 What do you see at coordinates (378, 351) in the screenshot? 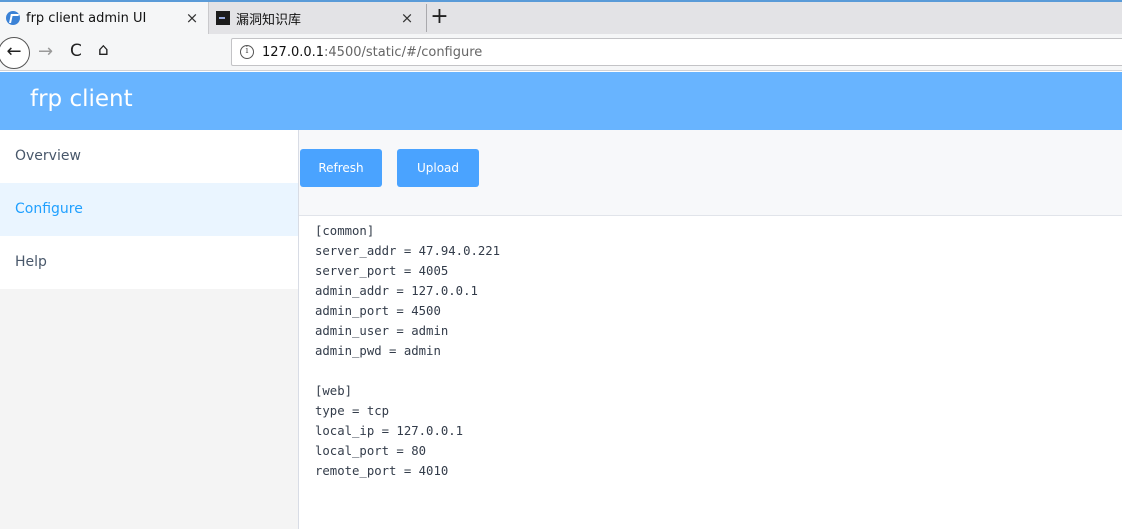
I see `config-line: admin_pwd = admin` at bounding box center [378, 351].